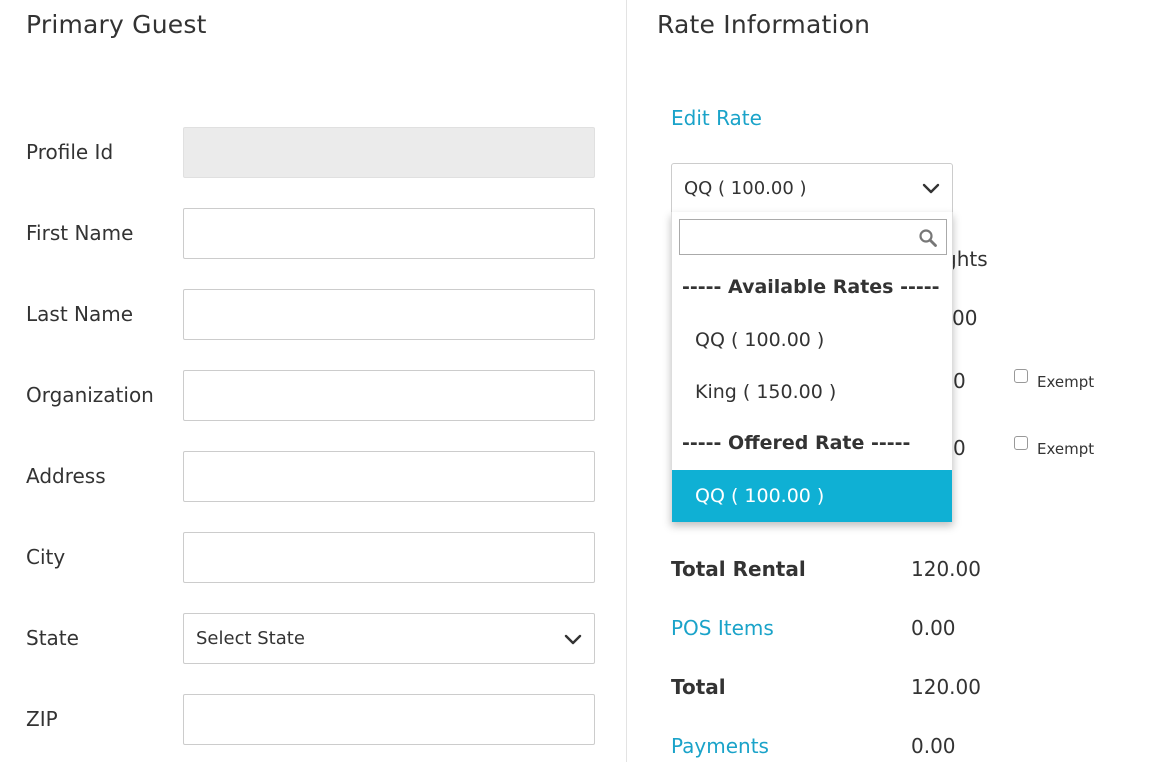 This screenshot has width=1161, height=762. I want to click on rate-information-title: Rate Information, so click(764, 24).